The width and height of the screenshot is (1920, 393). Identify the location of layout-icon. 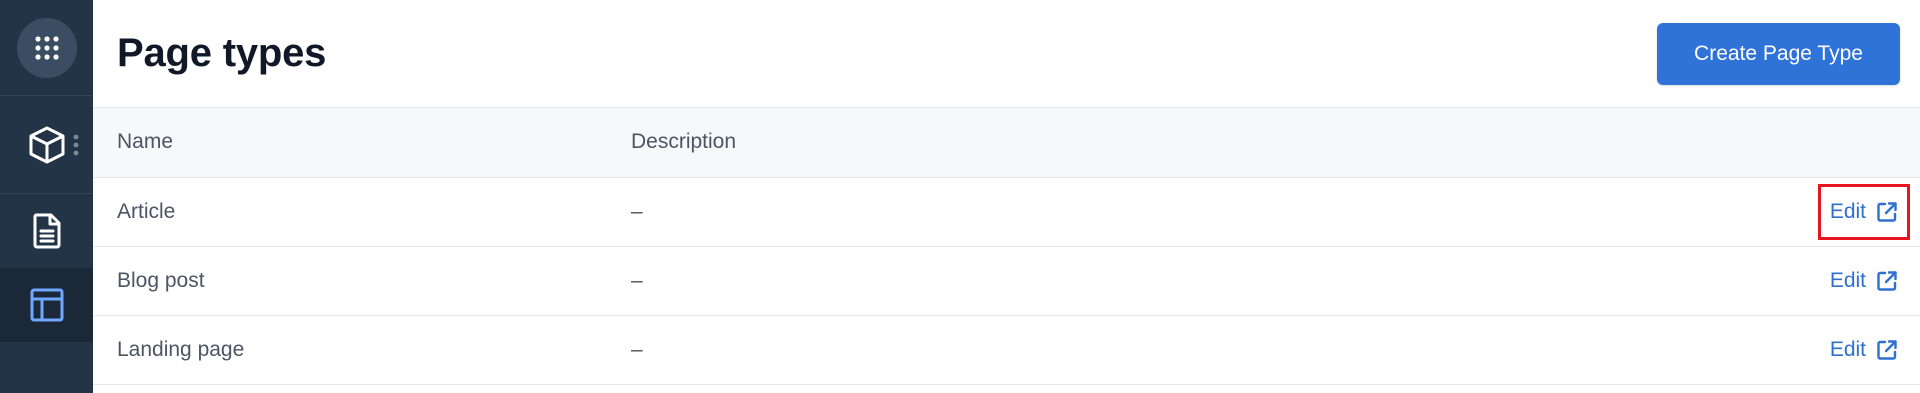
(46, 305).